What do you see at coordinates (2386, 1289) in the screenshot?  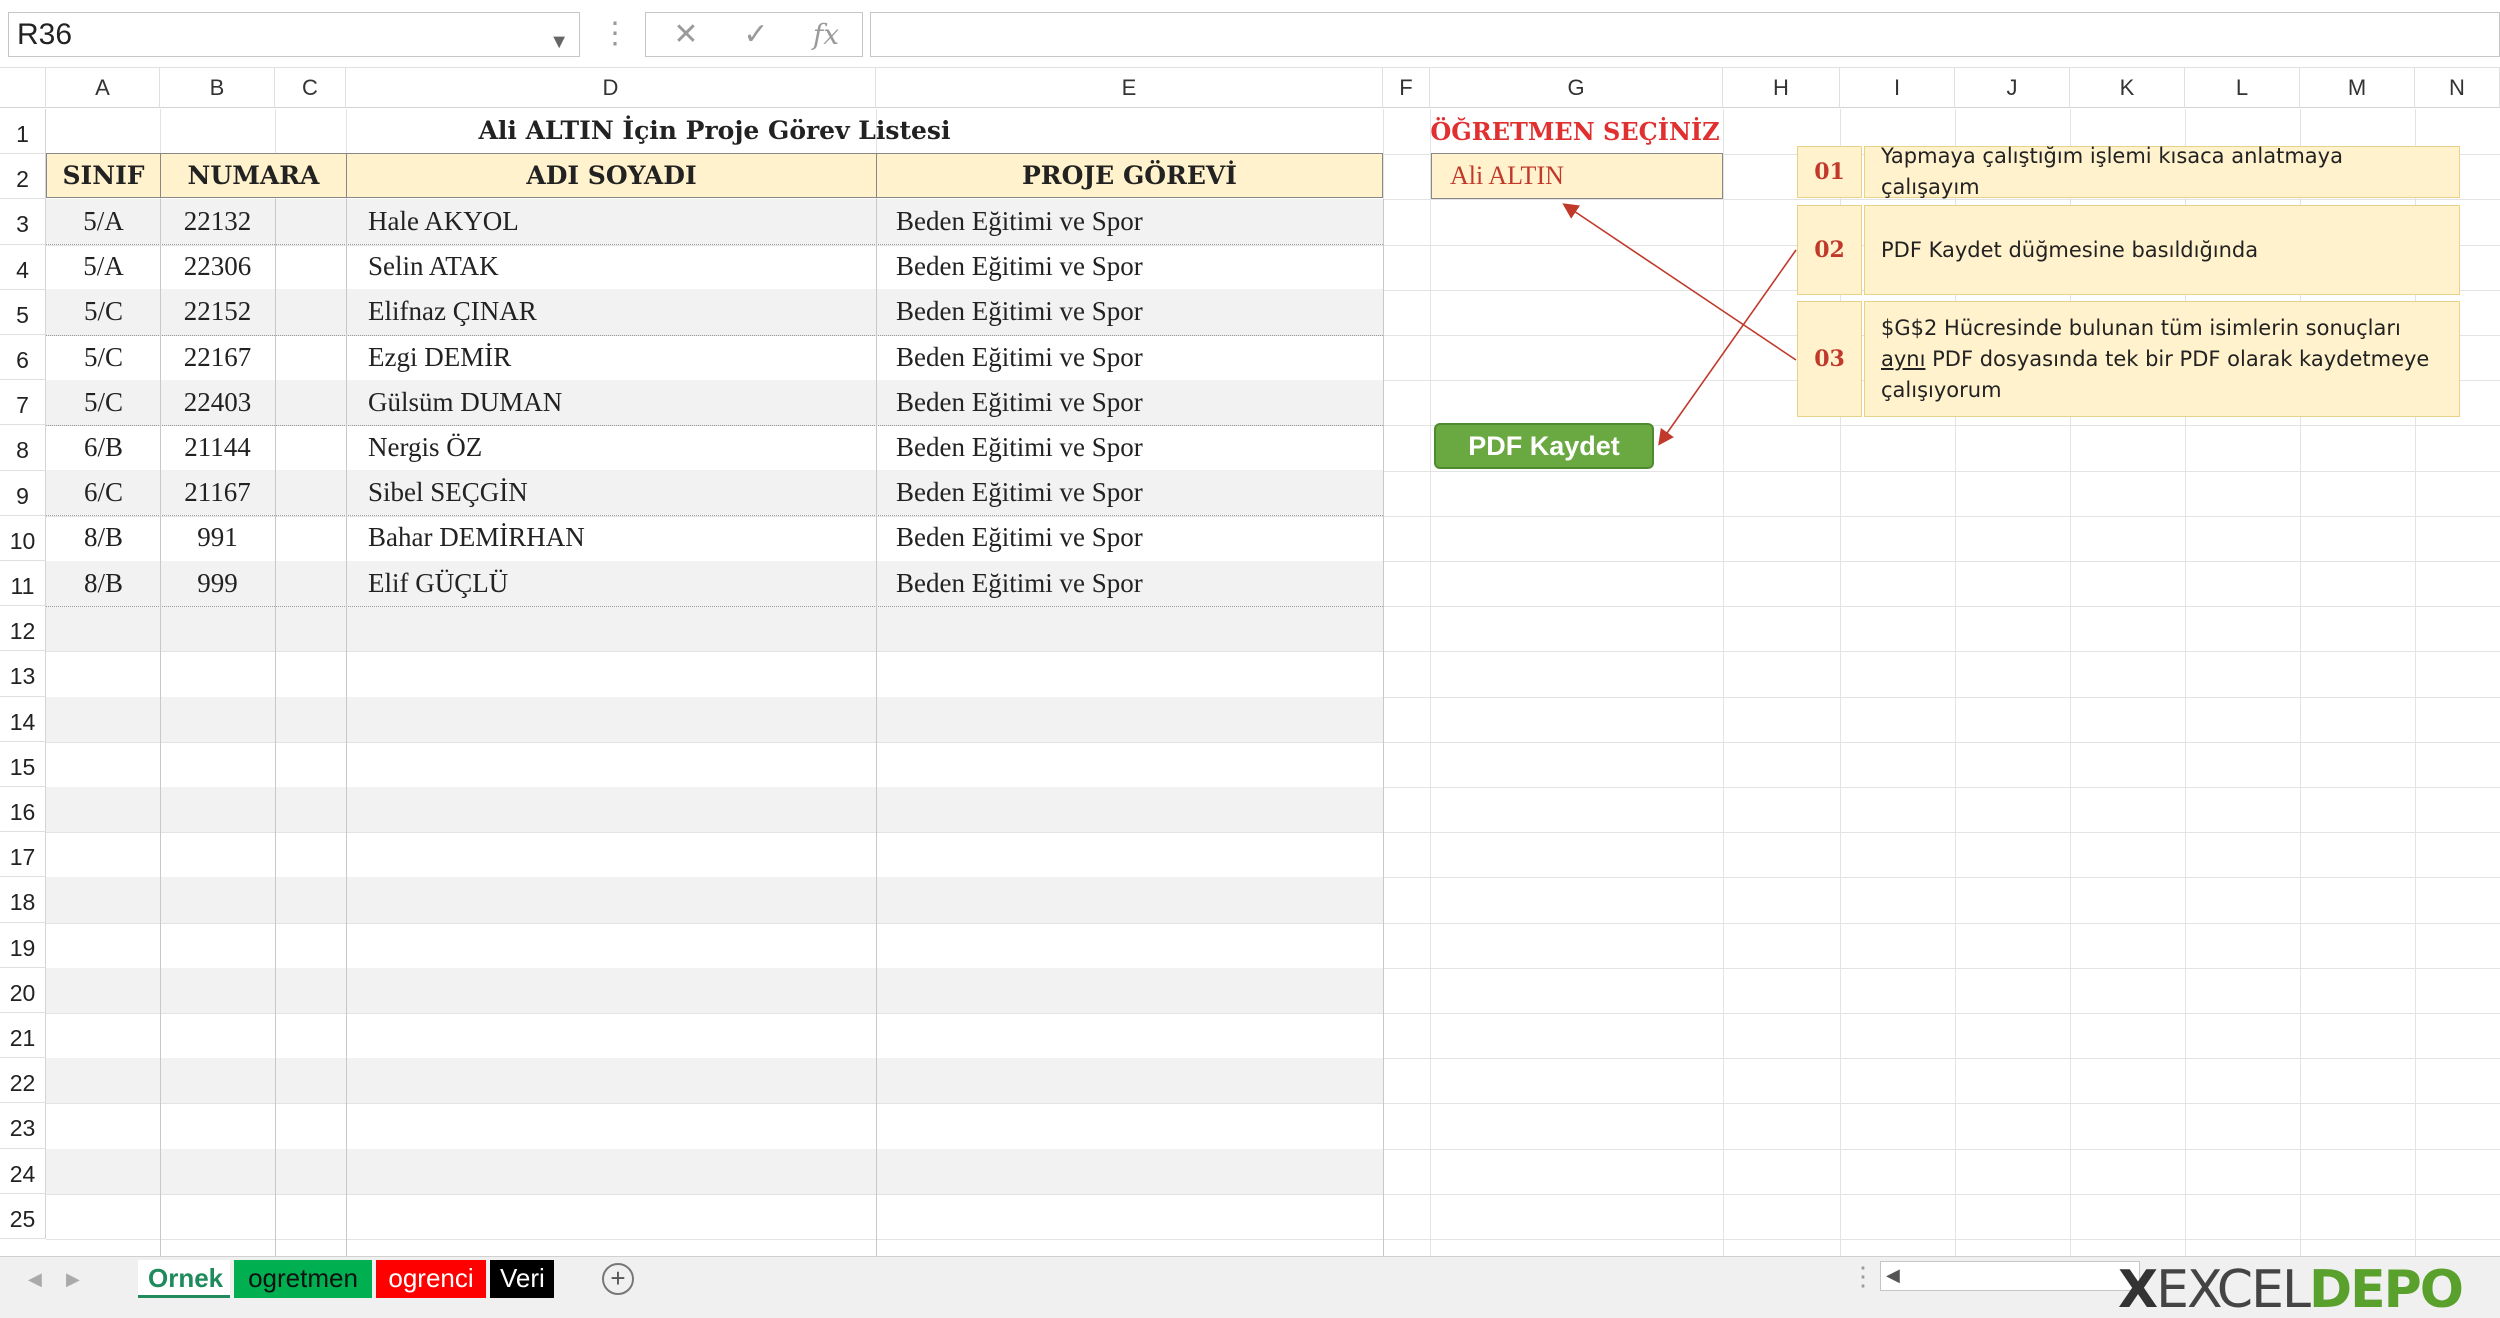 I see `logo-part2: DEPO` at bounding box center [2386, 1289].